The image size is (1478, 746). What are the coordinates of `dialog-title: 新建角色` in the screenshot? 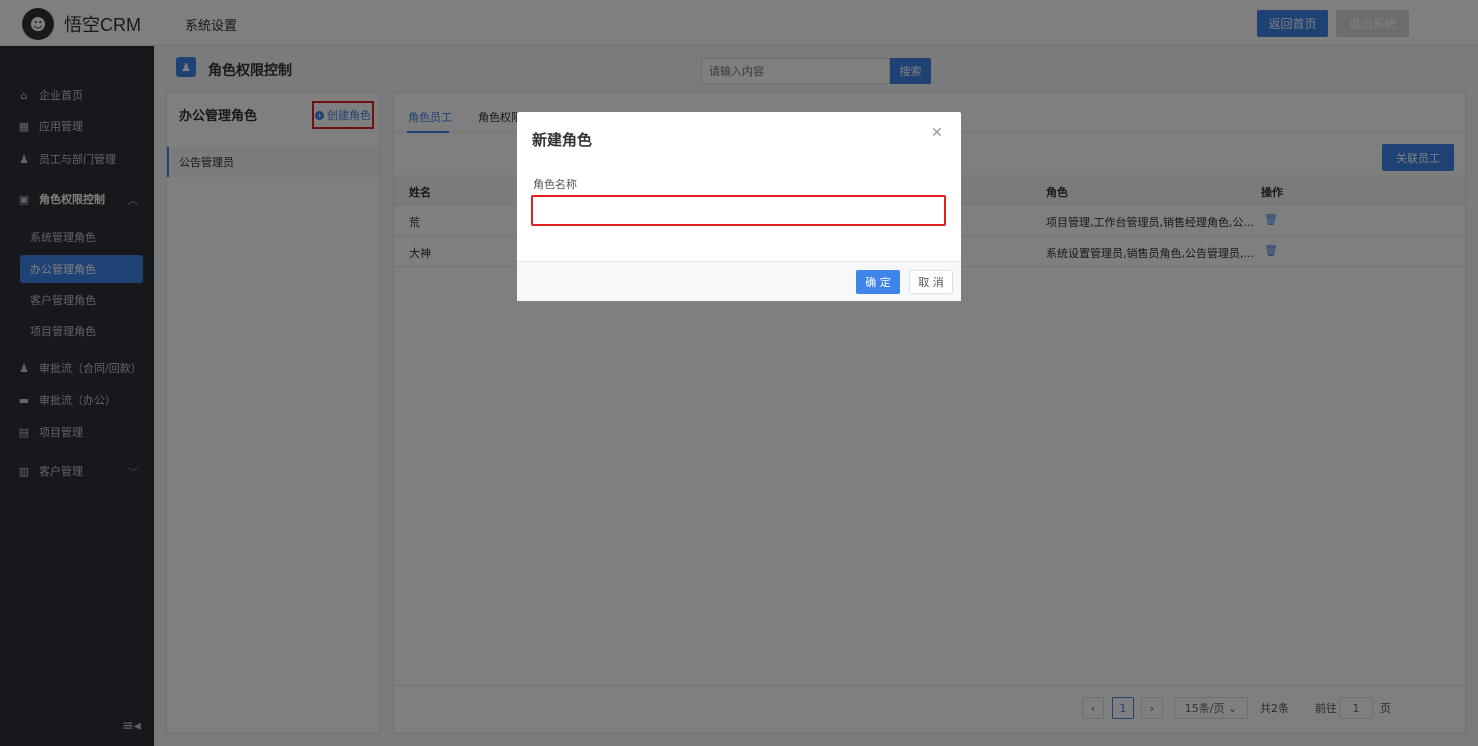 It's located at (562, 140).